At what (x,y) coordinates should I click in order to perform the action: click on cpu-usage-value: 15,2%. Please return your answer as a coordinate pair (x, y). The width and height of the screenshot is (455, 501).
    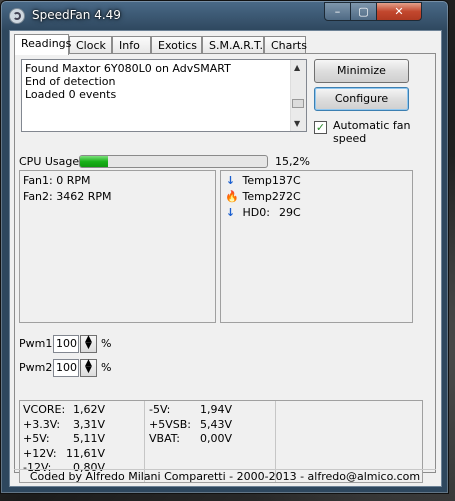
    Looking at the image, I should click on (292, 161).